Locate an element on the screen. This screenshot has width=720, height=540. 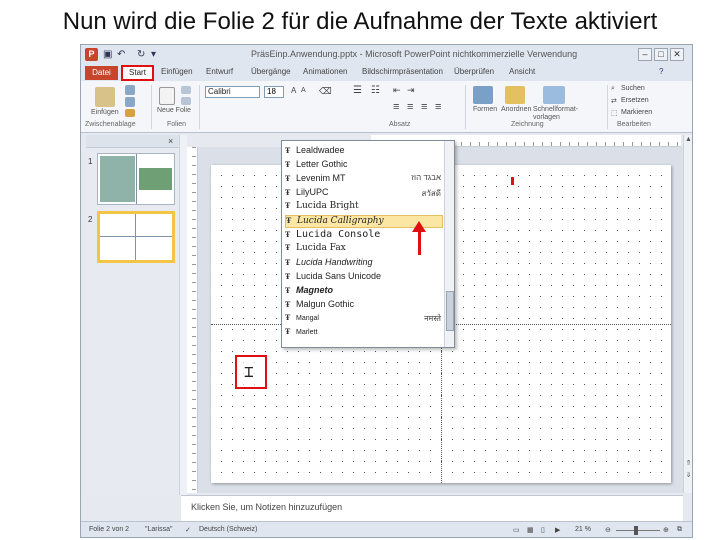
font-size-input: 18 is located at coordinates (274, 92).